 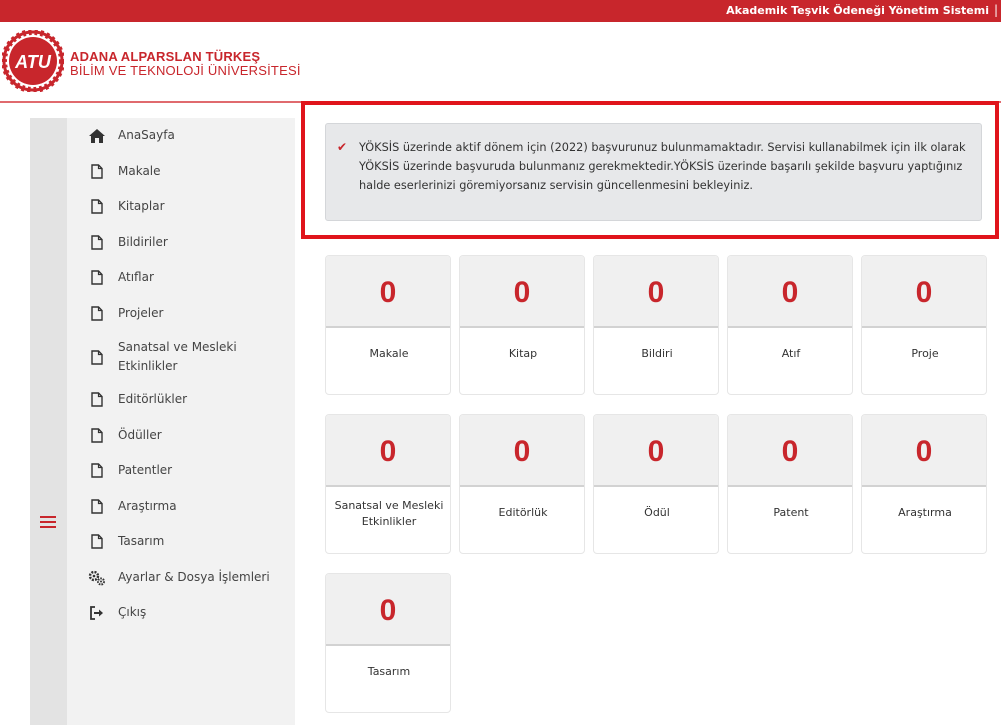 I want to click on sidebar-item-label: Çıkış, so click(x=132, y=612).